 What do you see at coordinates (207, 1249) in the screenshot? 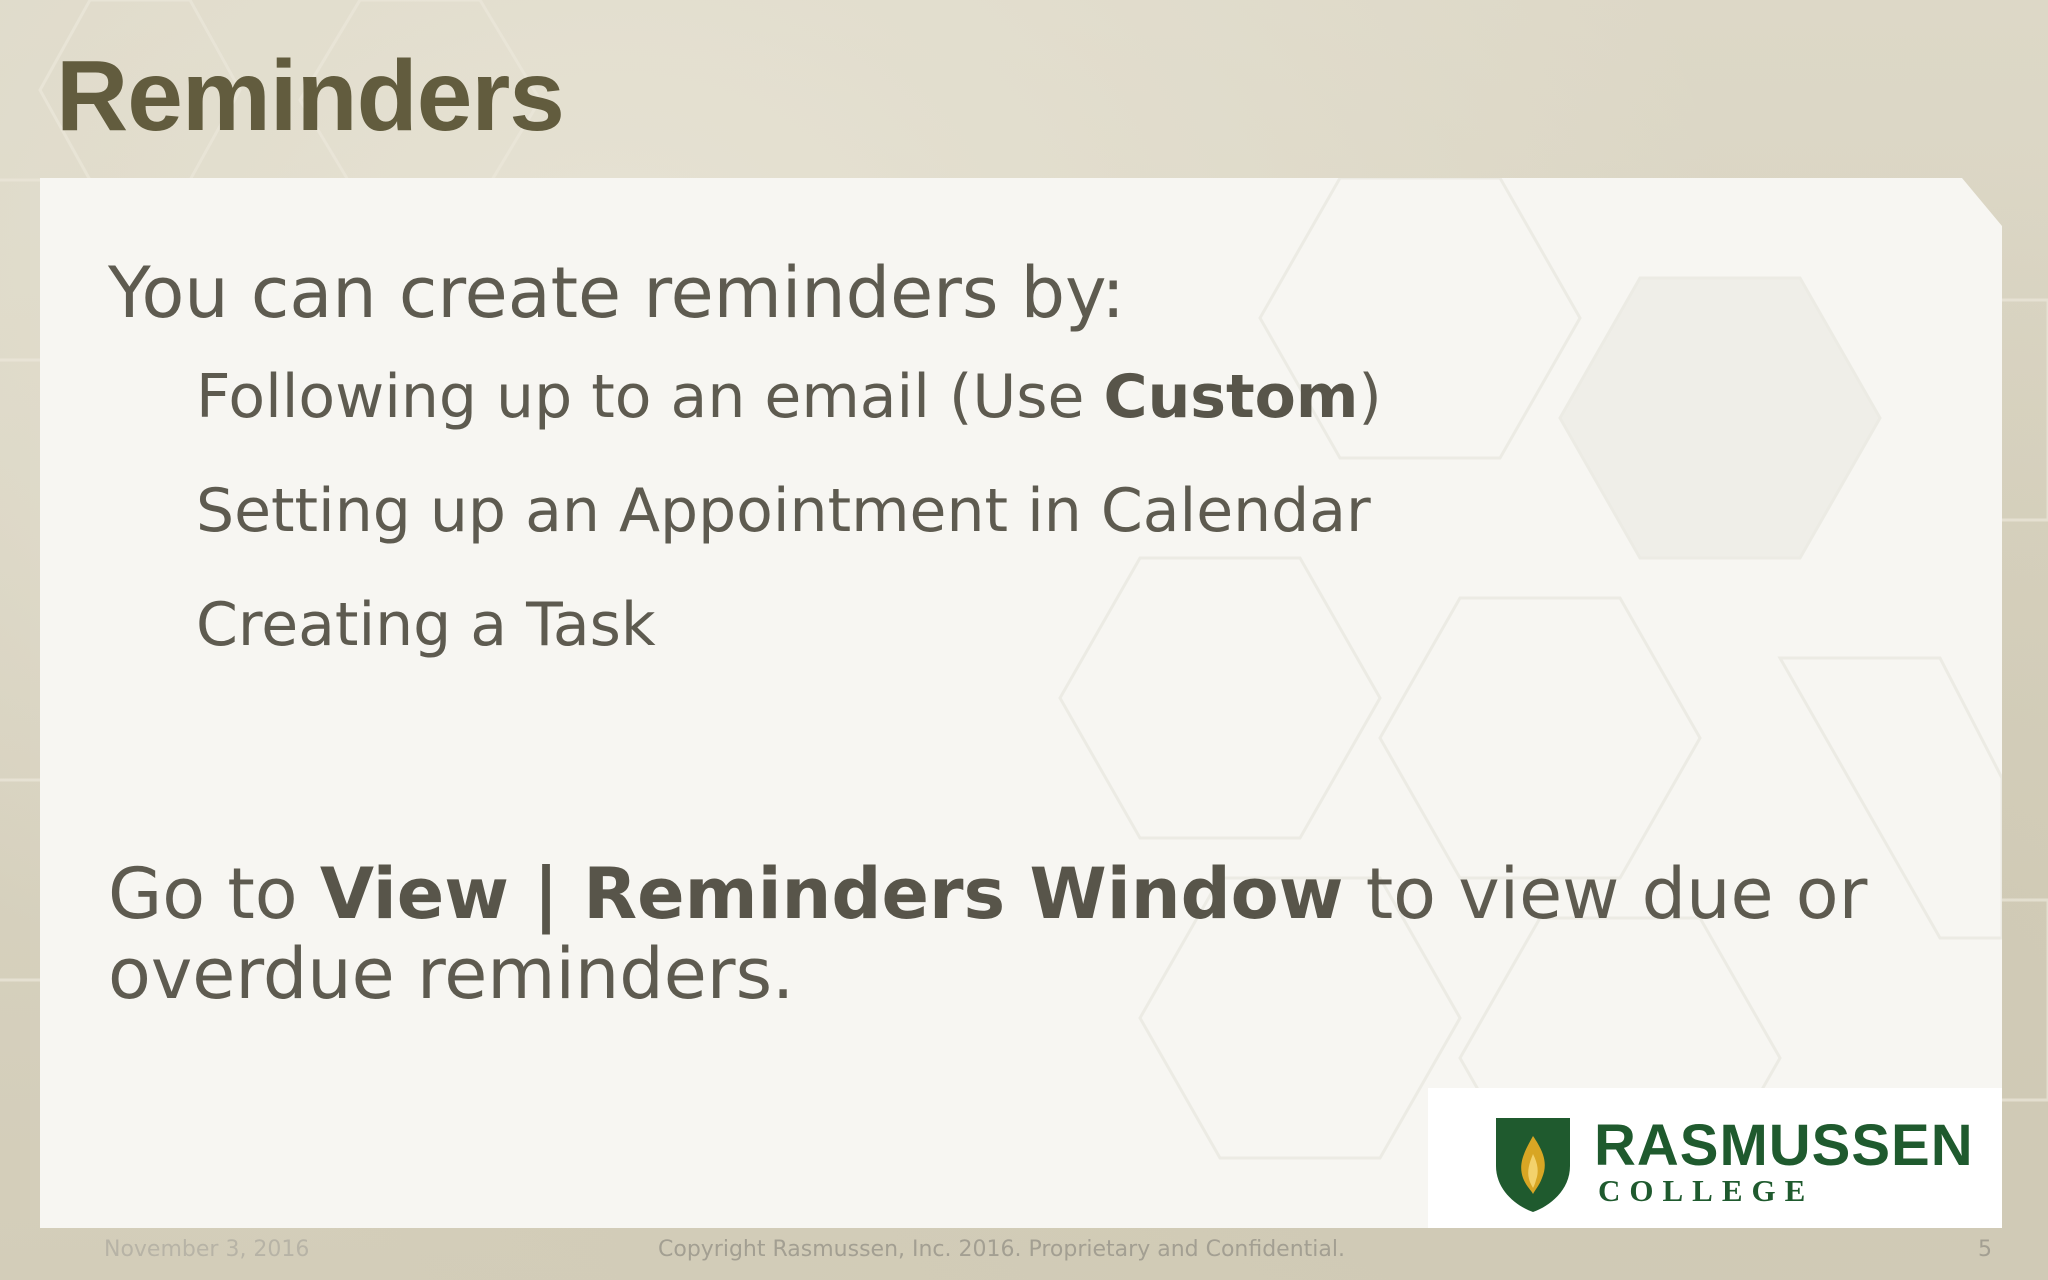
I see `footer-date: November 3, 2016` at bounding box center [207, 1249].